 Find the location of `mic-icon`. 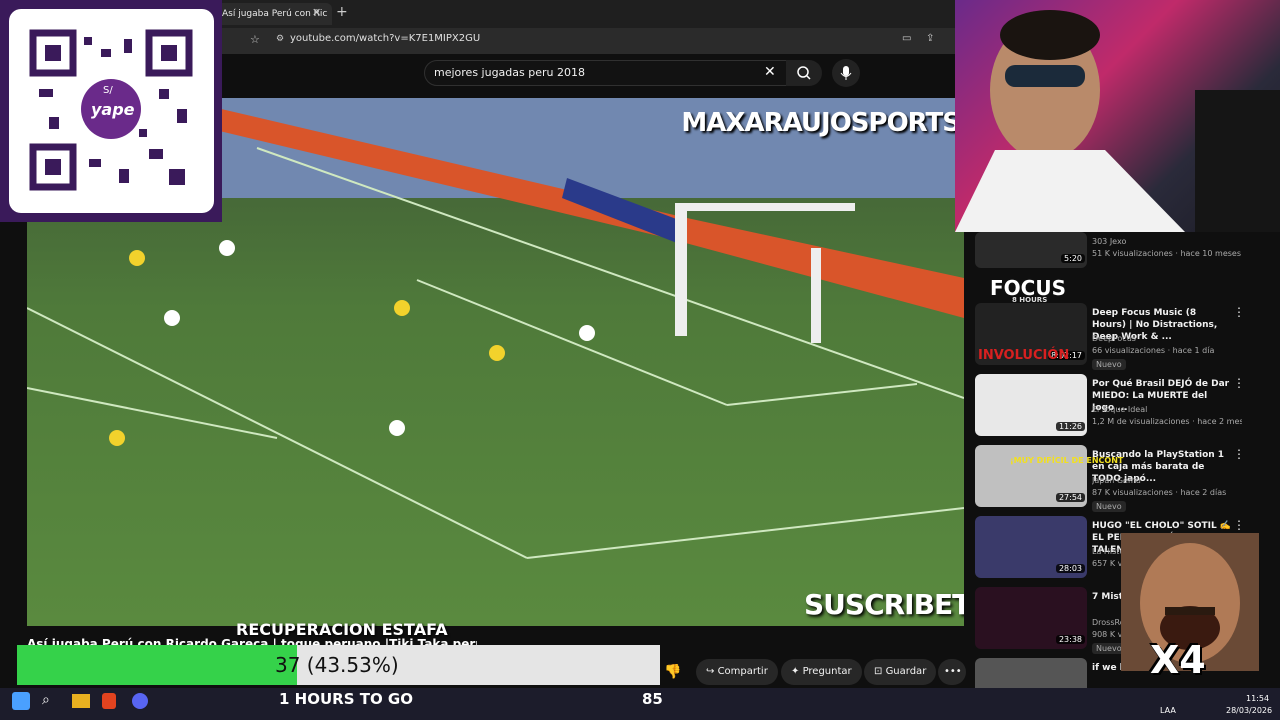

mic-icon is located at coordinates (846, 73).